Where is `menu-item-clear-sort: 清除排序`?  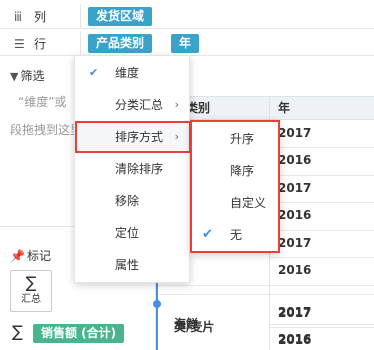 menu-item-clear-sort: 清除排序 is located at coordinates (133, 169).